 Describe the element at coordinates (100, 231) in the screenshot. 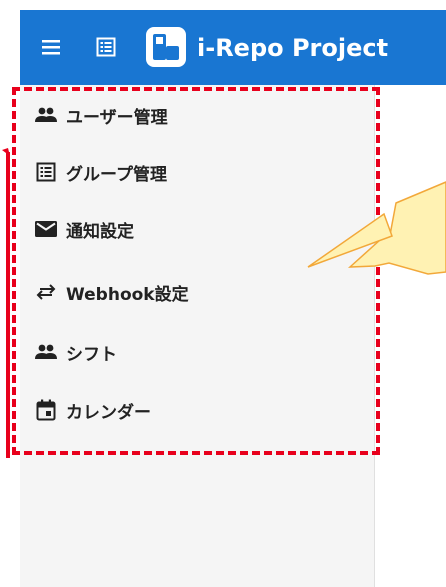

I see `sidebar-item-label: 通知設定` at that location.